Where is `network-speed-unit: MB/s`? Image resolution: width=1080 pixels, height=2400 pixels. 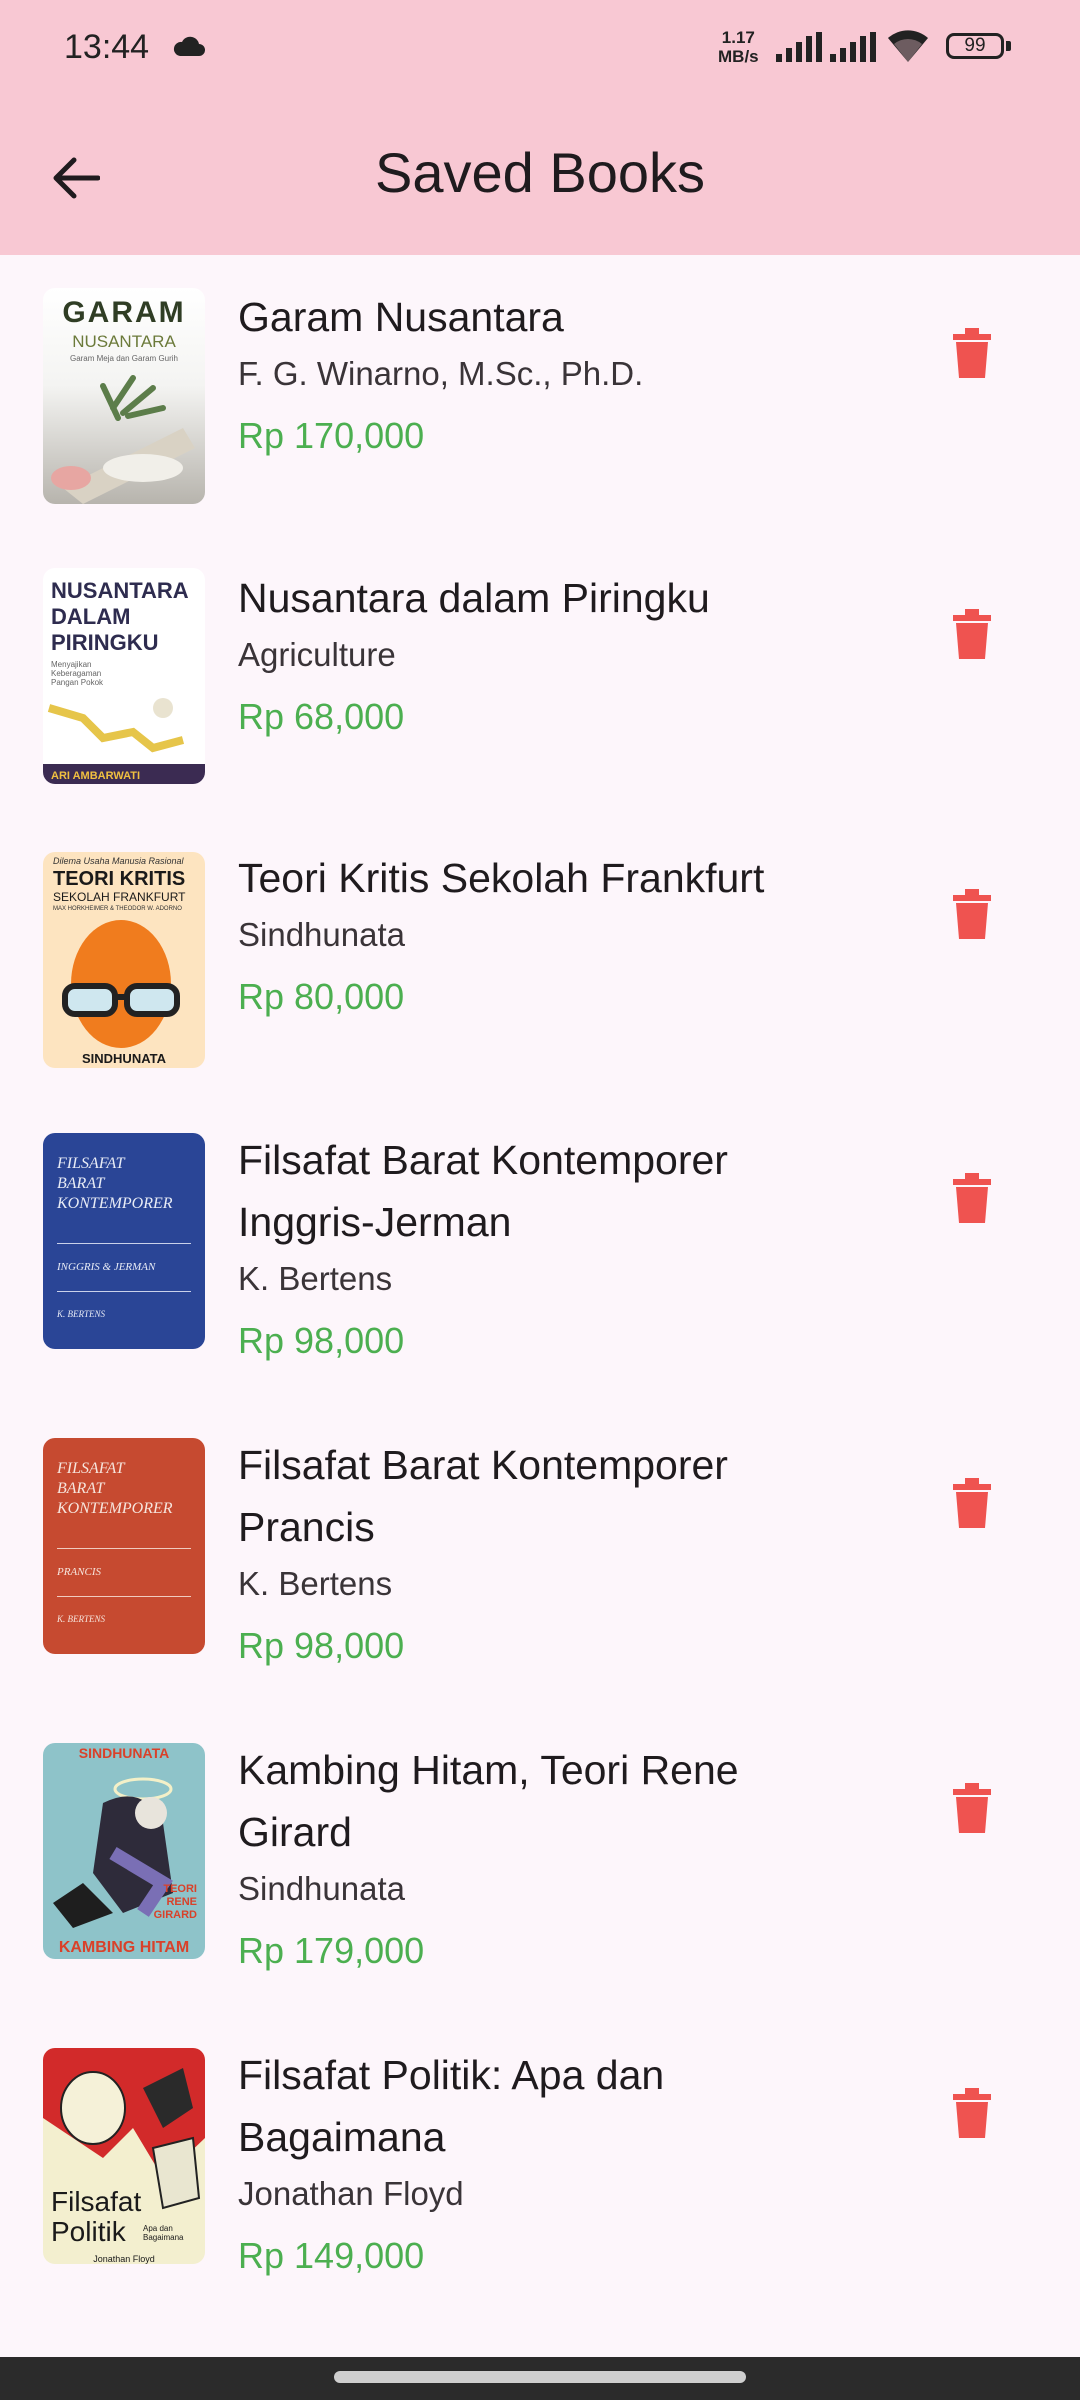 network-speed-unit: MB/s is located at coordinates (738, 56).